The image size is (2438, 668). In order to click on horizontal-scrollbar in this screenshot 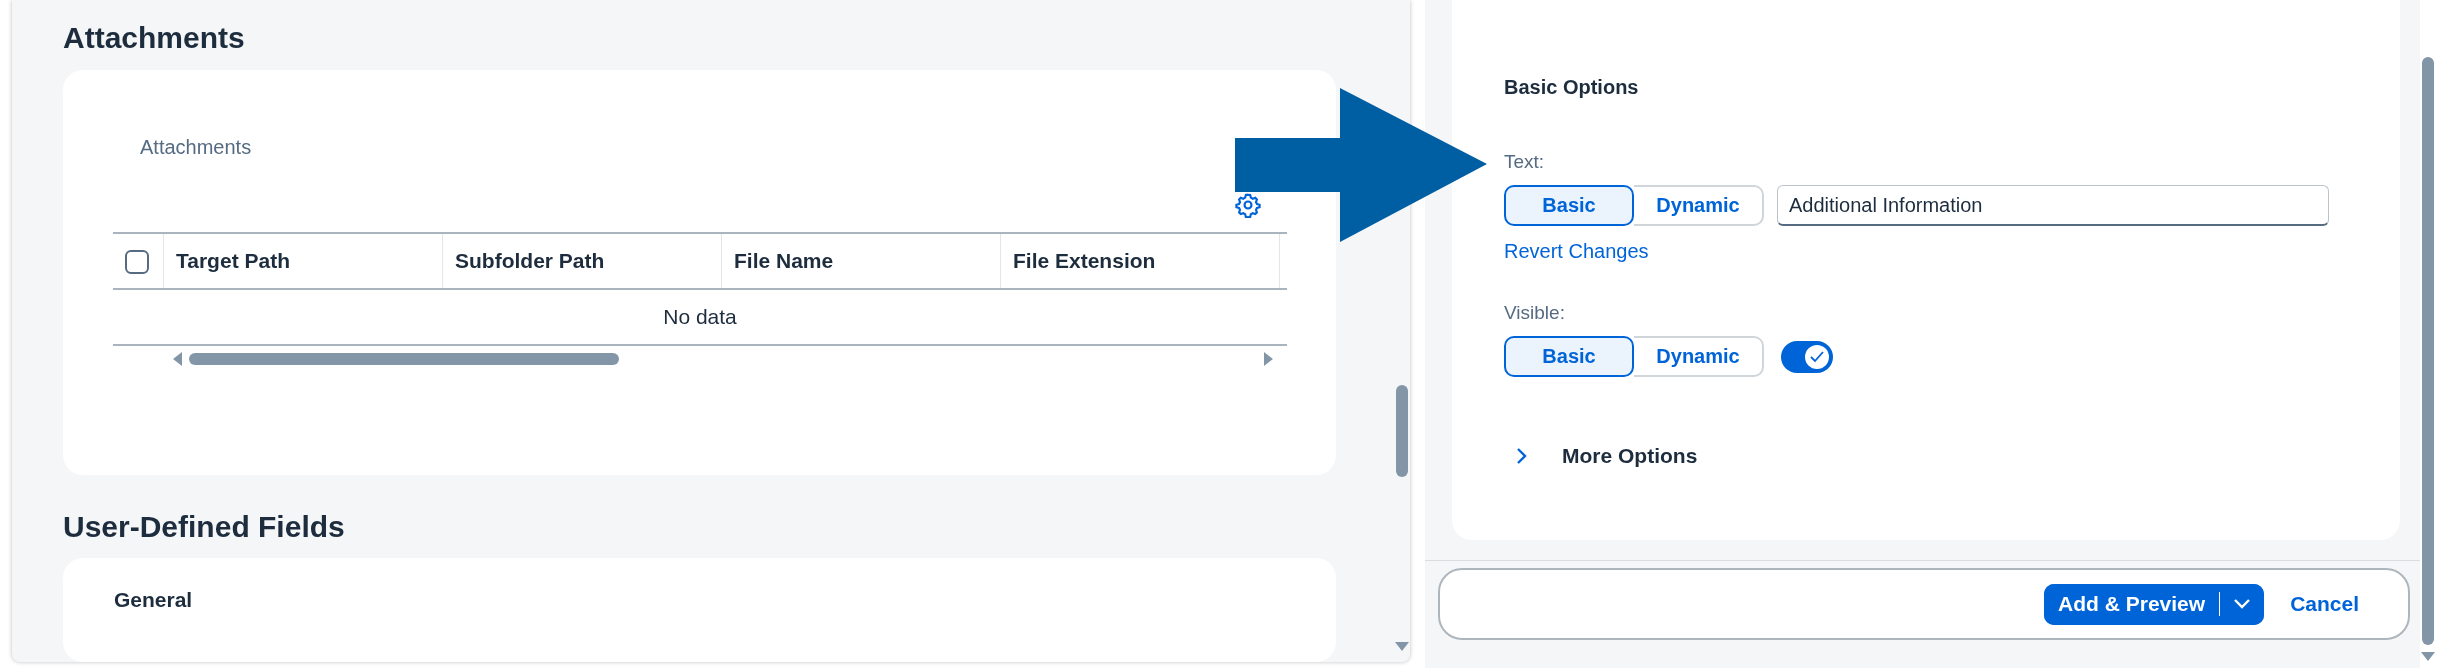, I will do `click(404, 359)`.